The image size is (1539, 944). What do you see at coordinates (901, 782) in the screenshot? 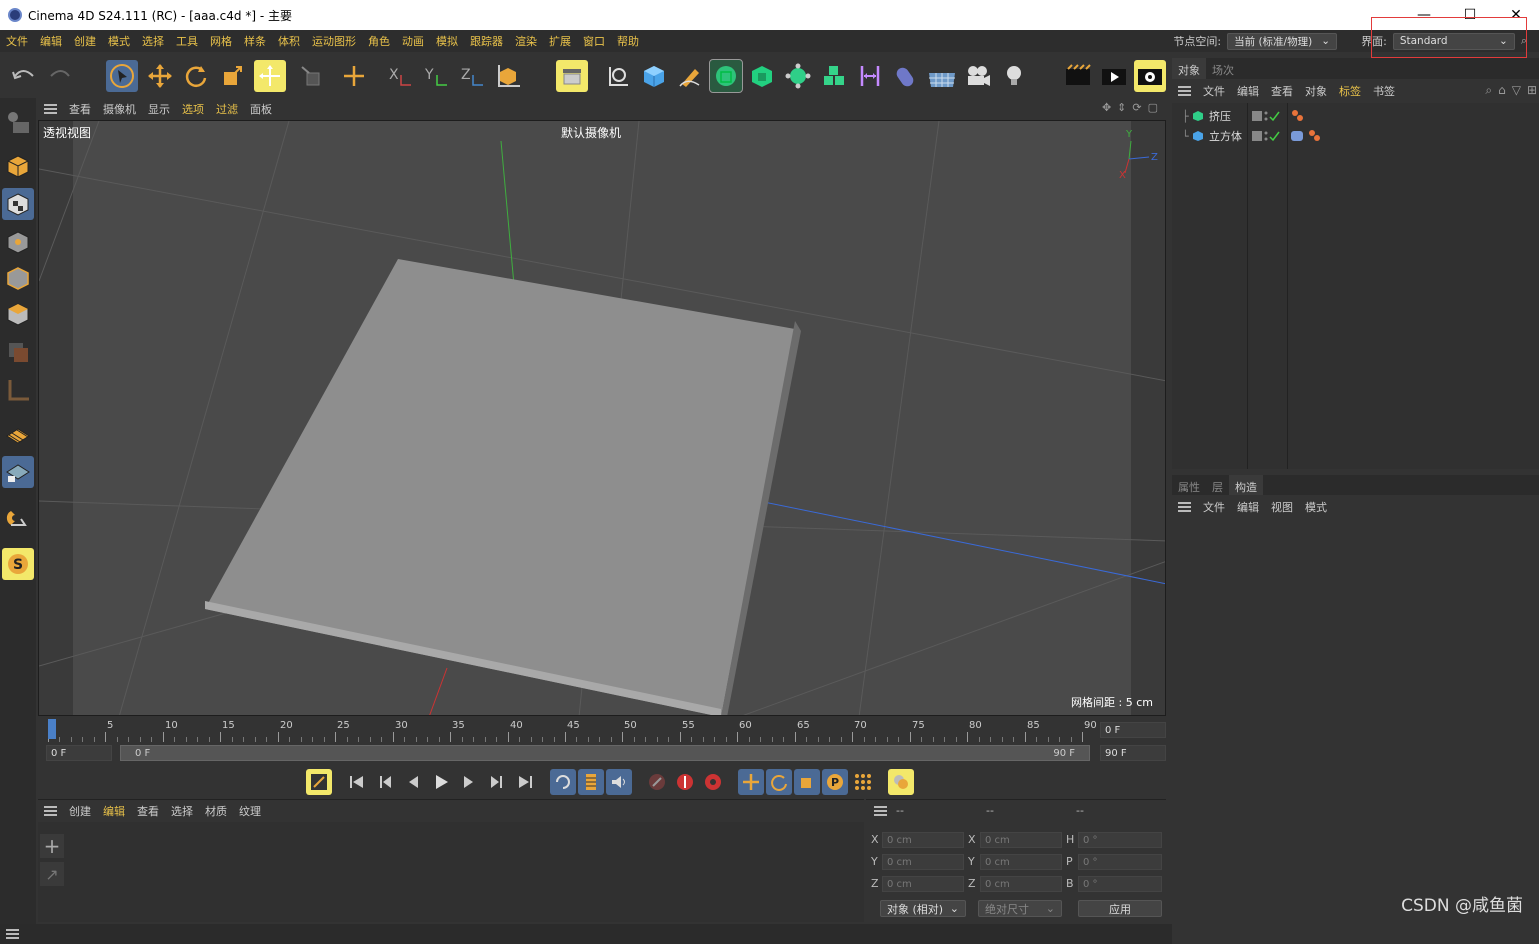
I see `motion-system-button` at bounding box center [901, 782].